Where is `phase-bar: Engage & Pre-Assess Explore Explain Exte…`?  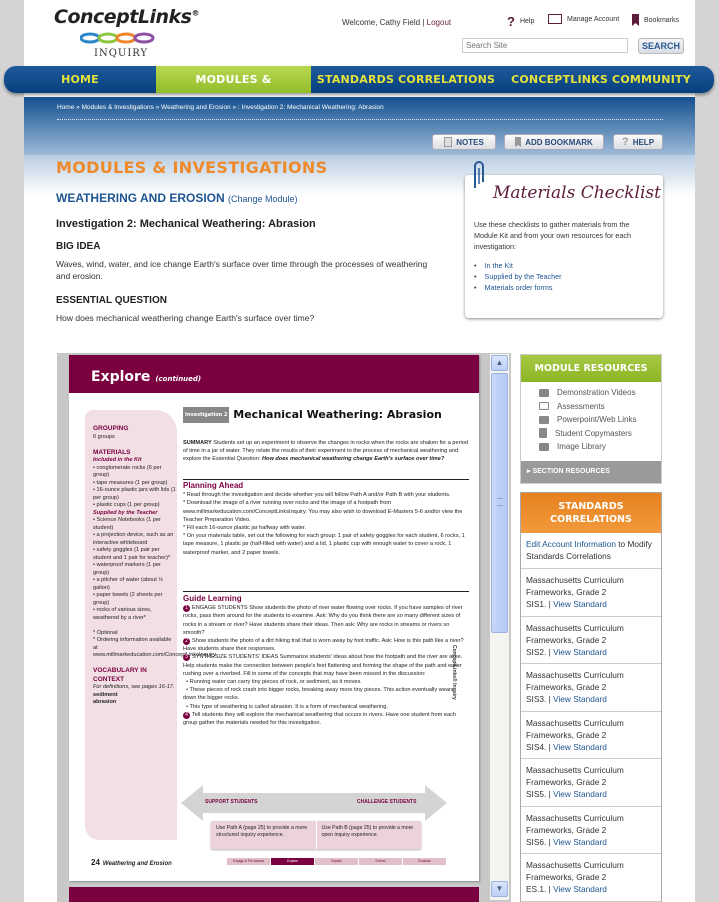 phase-bar: Engage & Pre-Assess Explore Explain Exte… is located at coordinates (337, 861).